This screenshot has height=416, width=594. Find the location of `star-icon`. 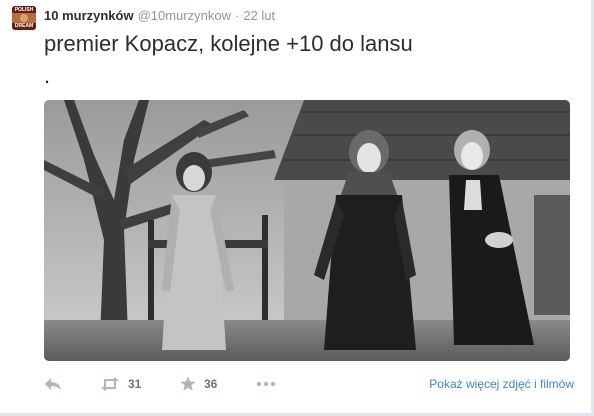

star-icon is located at coordinates (188, 383).